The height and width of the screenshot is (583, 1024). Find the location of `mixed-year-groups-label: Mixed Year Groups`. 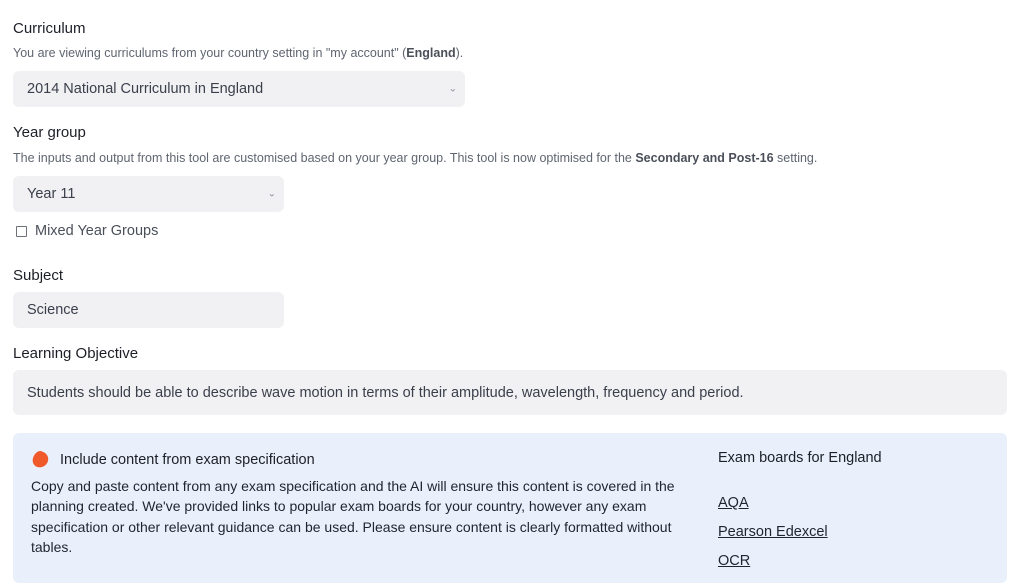

mixed-year-groups-label: Mixed Year Groups is located at coordinates (97, 231).